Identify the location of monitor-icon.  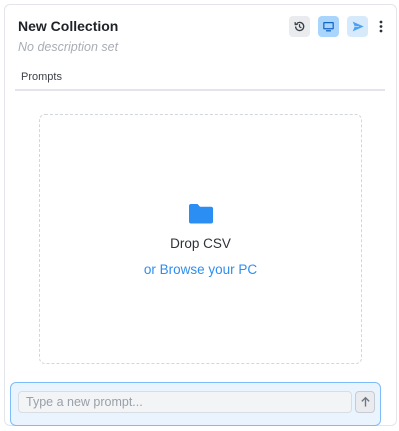
(328, 27).